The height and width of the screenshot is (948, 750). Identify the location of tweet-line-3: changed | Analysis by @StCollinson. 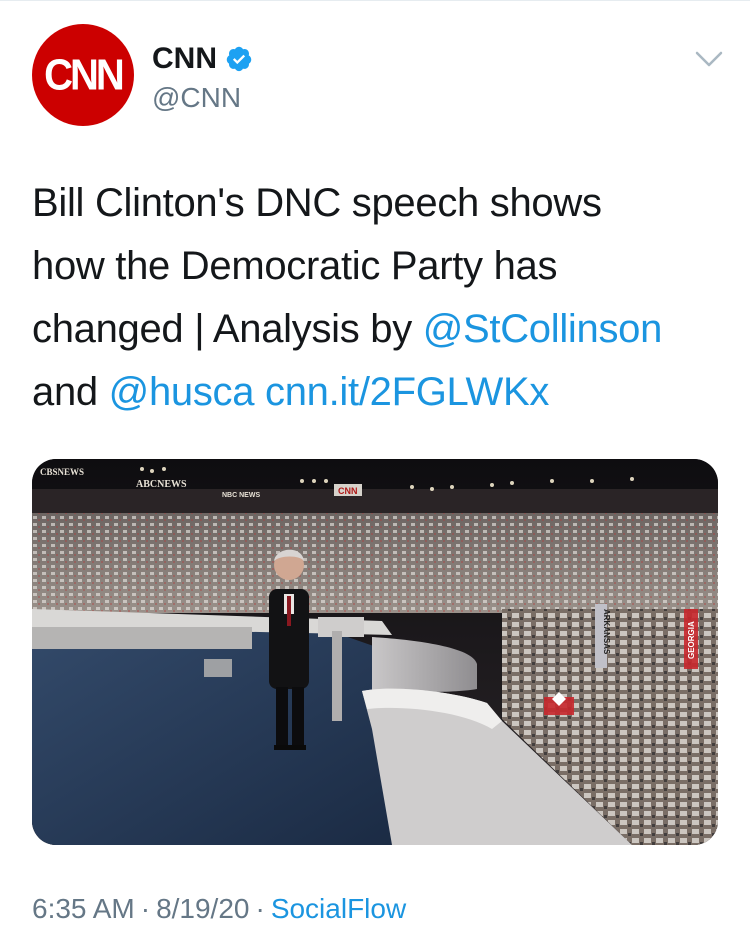
(377, 329).